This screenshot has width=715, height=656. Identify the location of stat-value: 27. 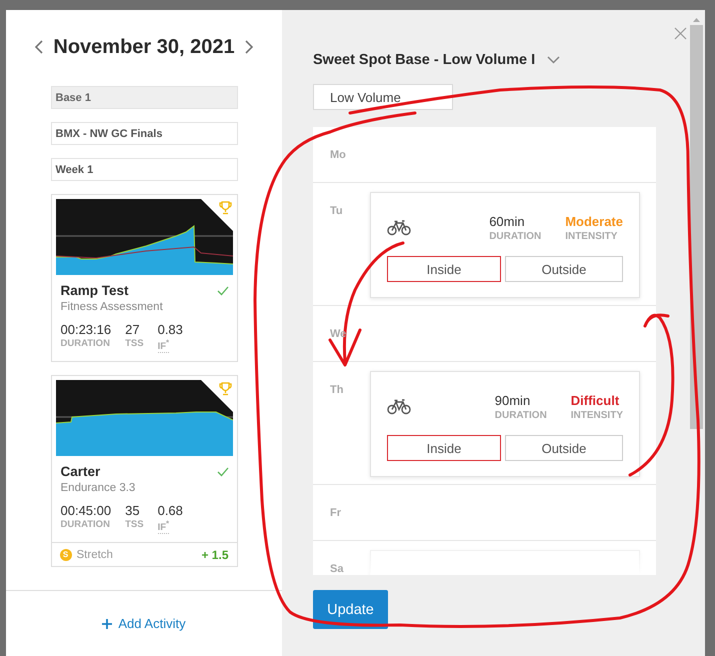
(133, 329).